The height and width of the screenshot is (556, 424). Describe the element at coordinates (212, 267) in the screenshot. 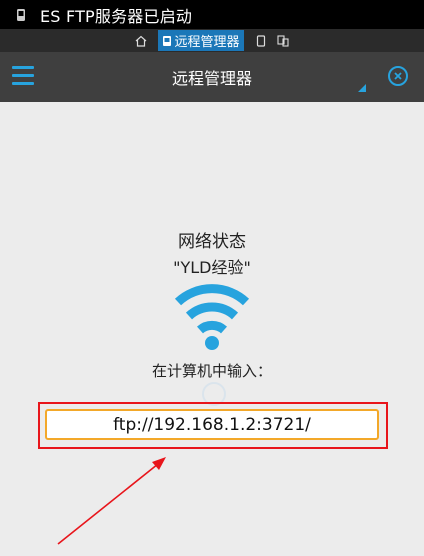

I see `network-name: "YLD经验"` at that location.